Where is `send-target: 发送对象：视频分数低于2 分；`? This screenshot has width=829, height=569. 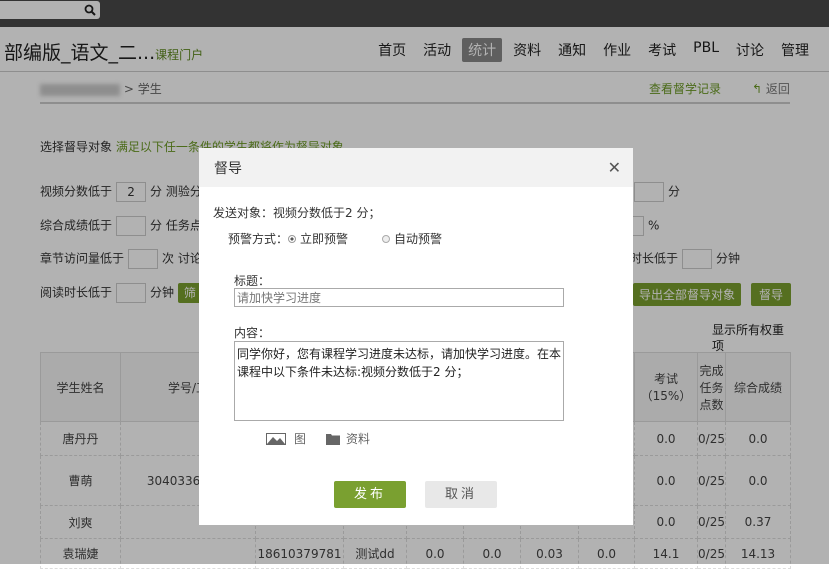 send-target: 发送对象：视频分数低于2 分； is located at coordinates (297, 213).